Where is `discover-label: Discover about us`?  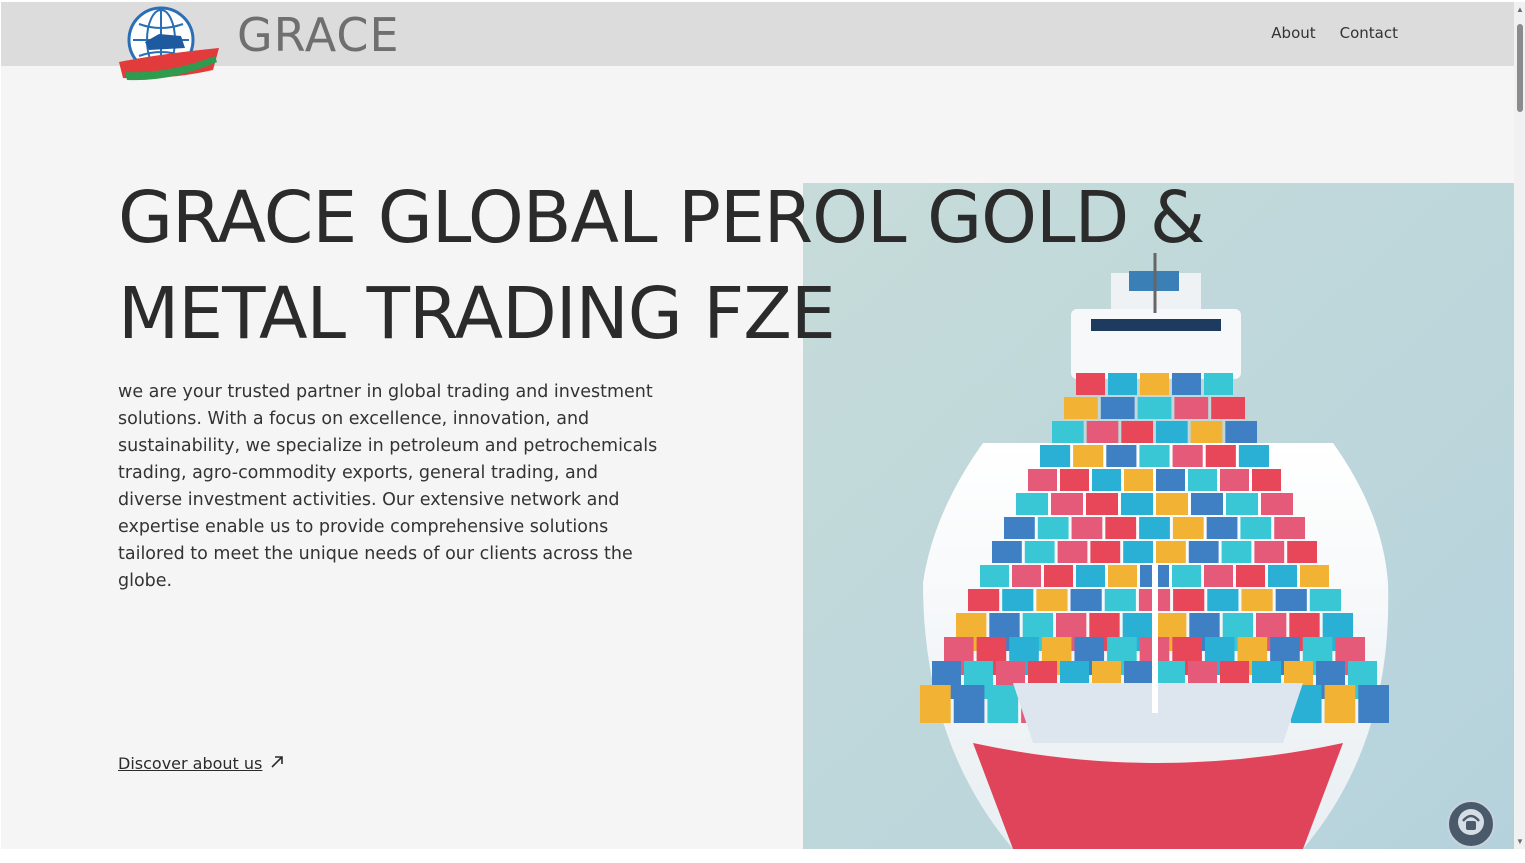 discover-label: Discover about us is located at coordinates (190, 763).